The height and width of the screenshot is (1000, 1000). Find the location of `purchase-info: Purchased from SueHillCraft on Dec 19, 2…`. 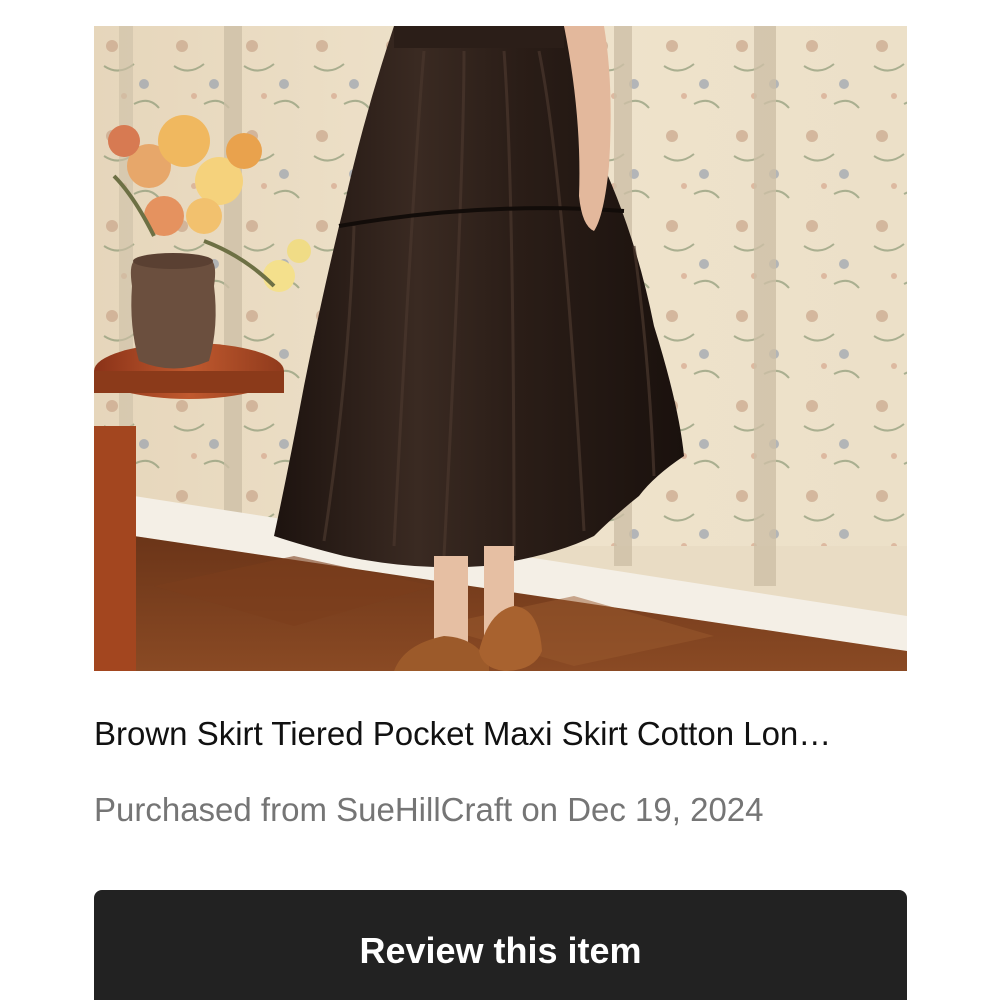

purchase-info: Purchased from SueHillCraft on Dec 19, 2… is located at coordinates (429, 809).